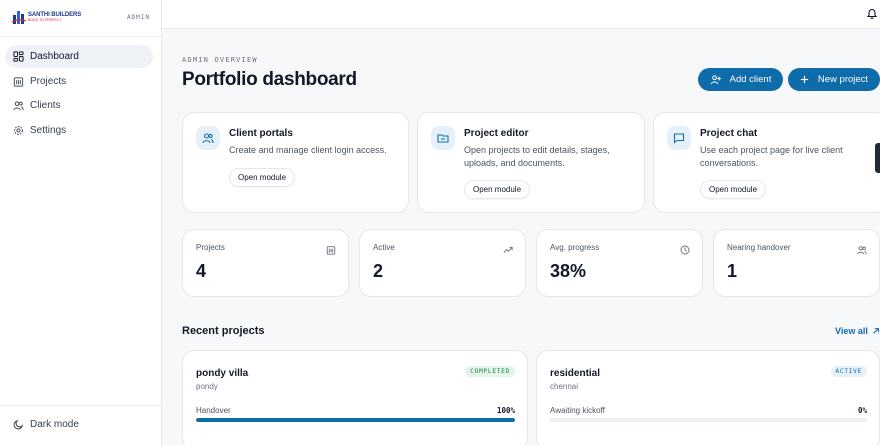 The image size is (880, 445). Describe the element at coordinates (222, 373) in the screenshot. I see `project-name: pondy villa` at that location.